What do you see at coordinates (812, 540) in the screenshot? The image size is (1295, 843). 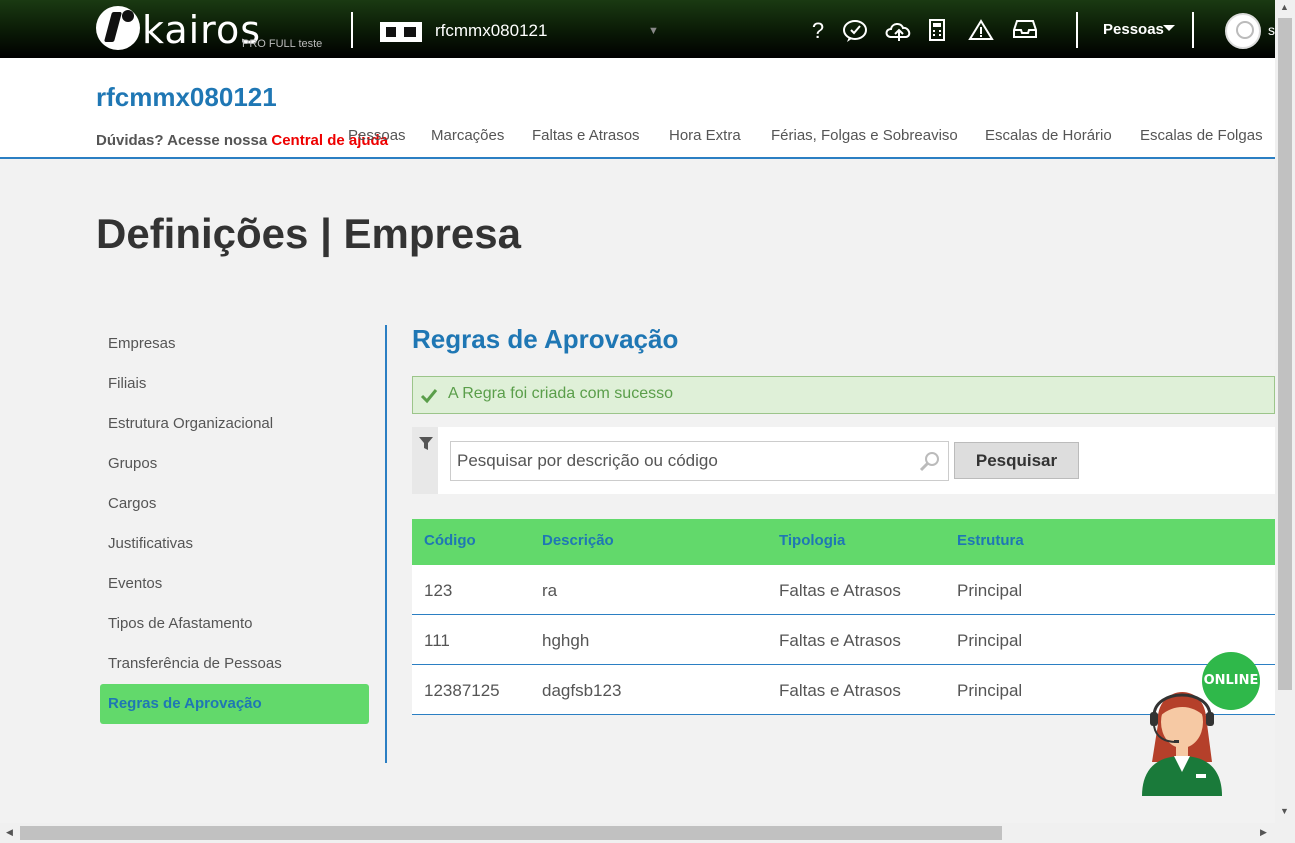 I see `column-header-tipologia: Tipologia` at bounding box center [812, 540].